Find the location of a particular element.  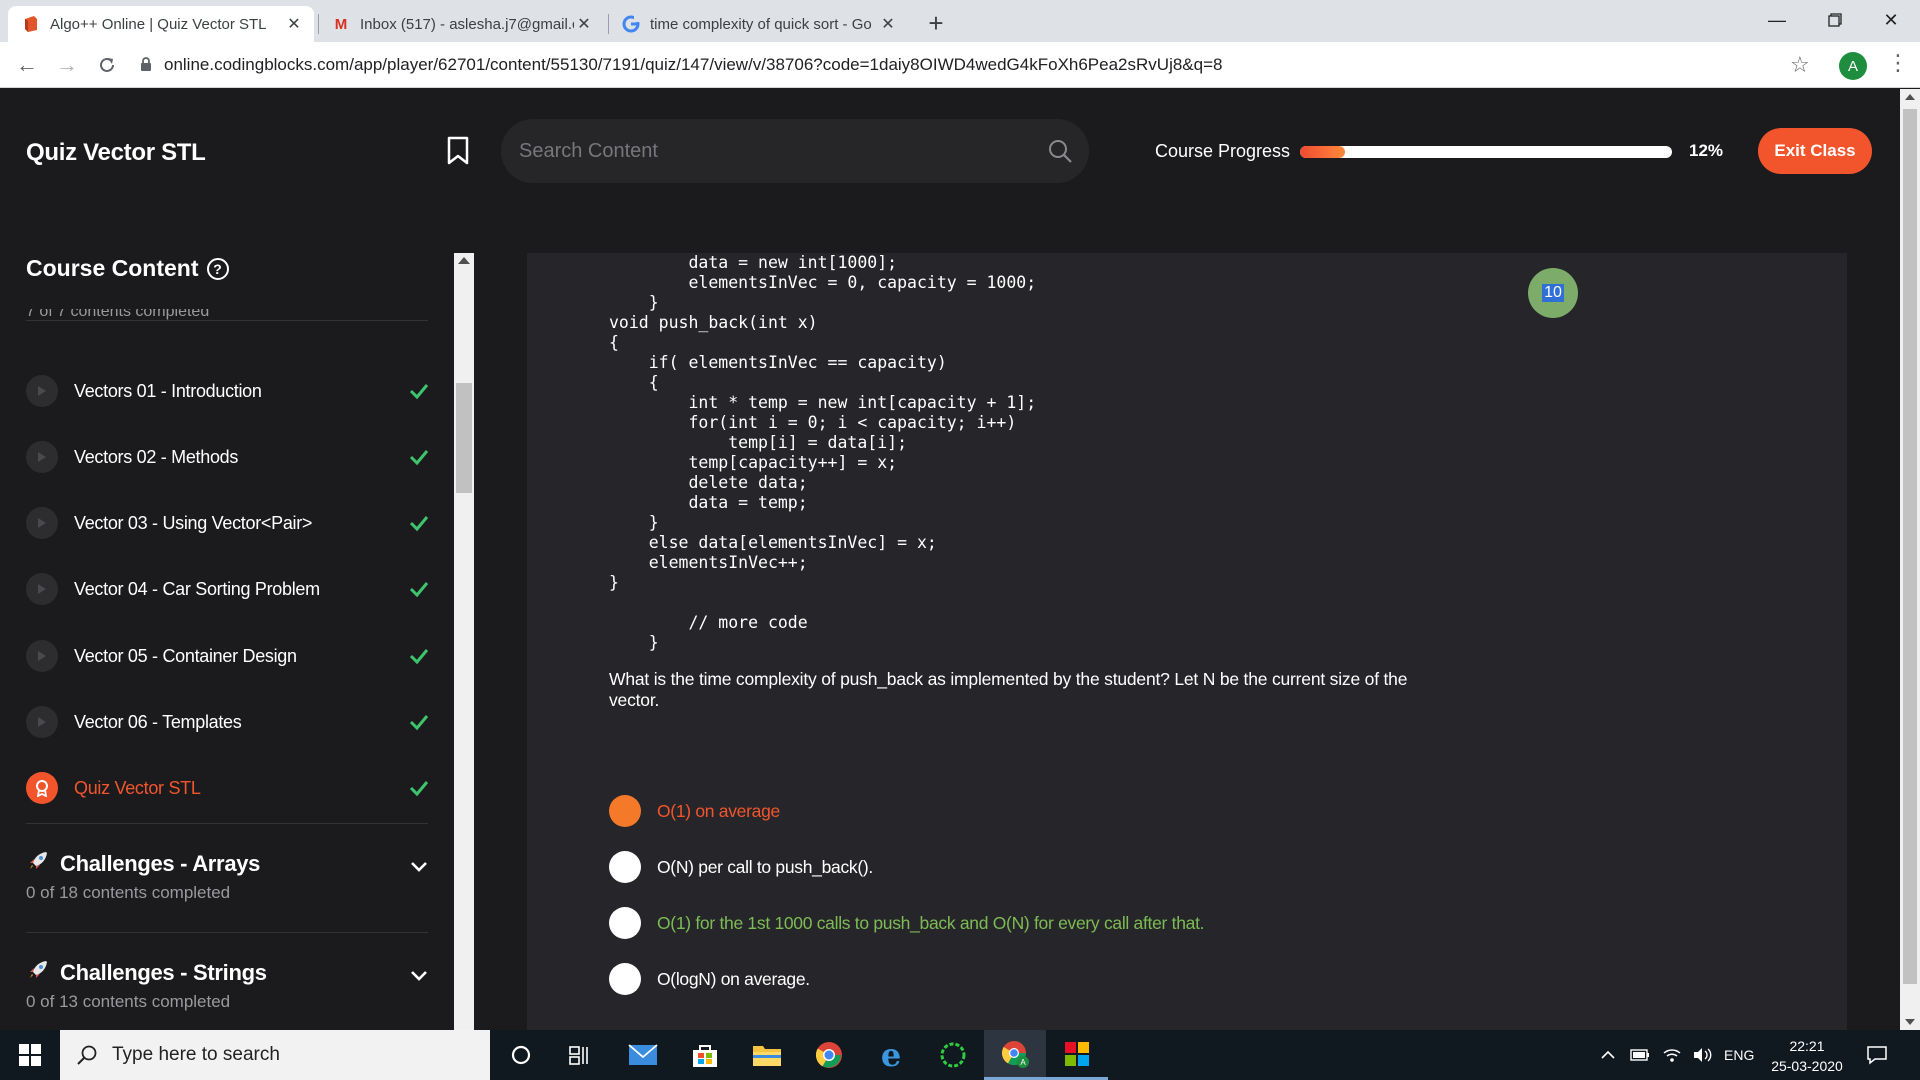

start-button is located at coordinates (30, 1055).